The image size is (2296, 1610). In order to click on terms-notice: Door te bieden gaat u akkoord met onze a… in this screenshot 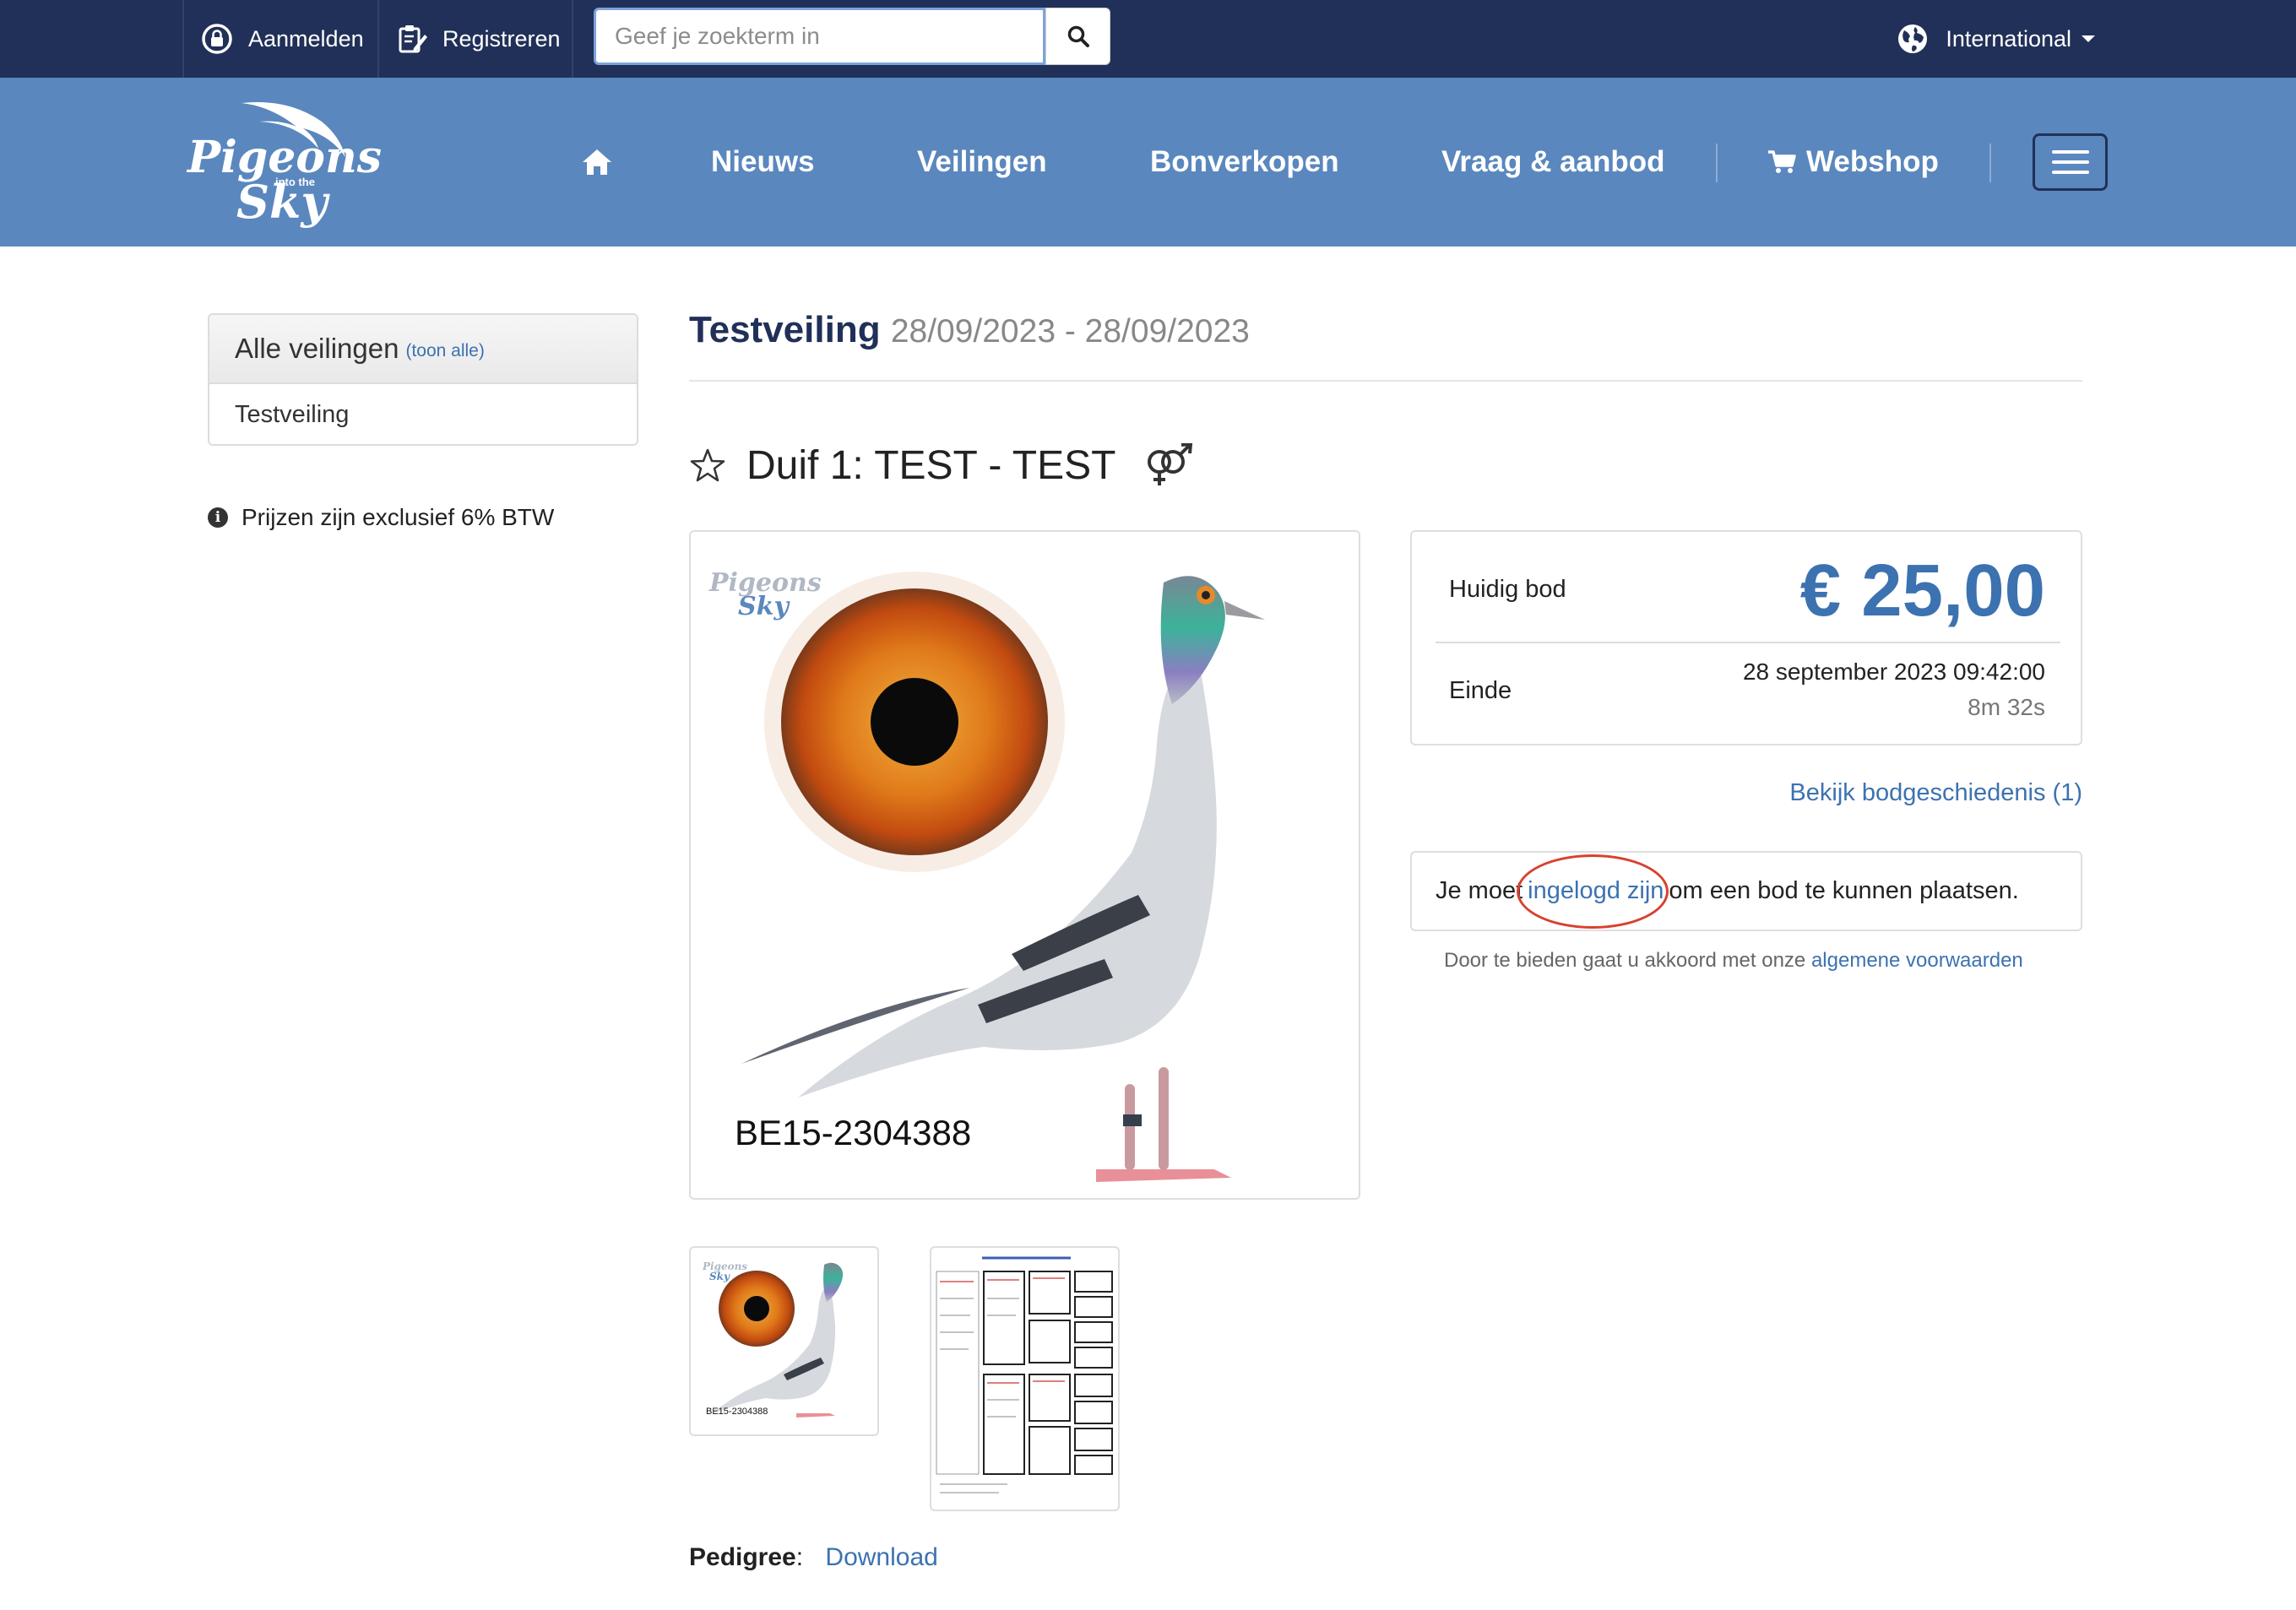, I will do `click(1733, 961)`.